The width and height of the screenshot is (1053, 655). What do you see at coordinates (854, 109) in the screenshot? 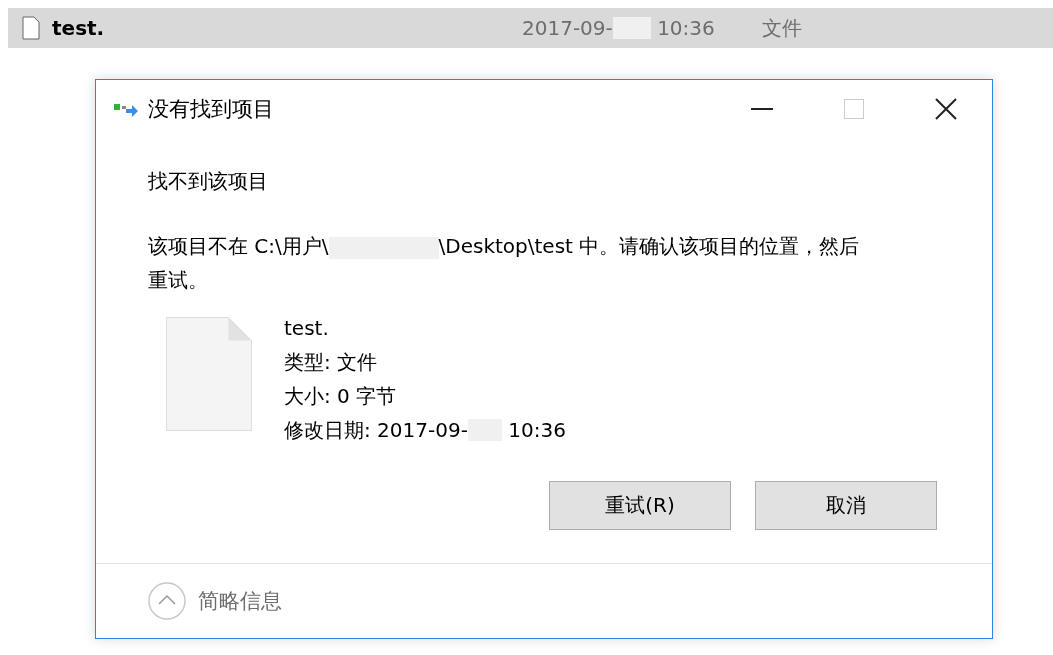
I see `maximize-icon` at bounding box center [854, 109].